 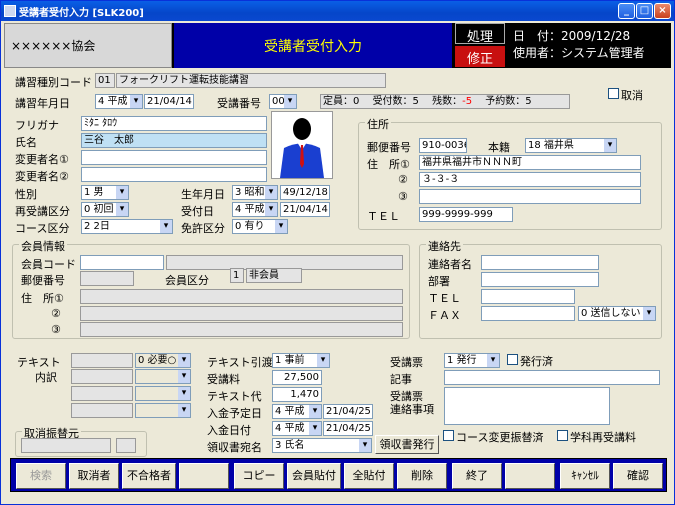 What do you see at coordinates (66, 445) in the screenshot?
I see `cancel-source-field` at bounding box center [66, 445].